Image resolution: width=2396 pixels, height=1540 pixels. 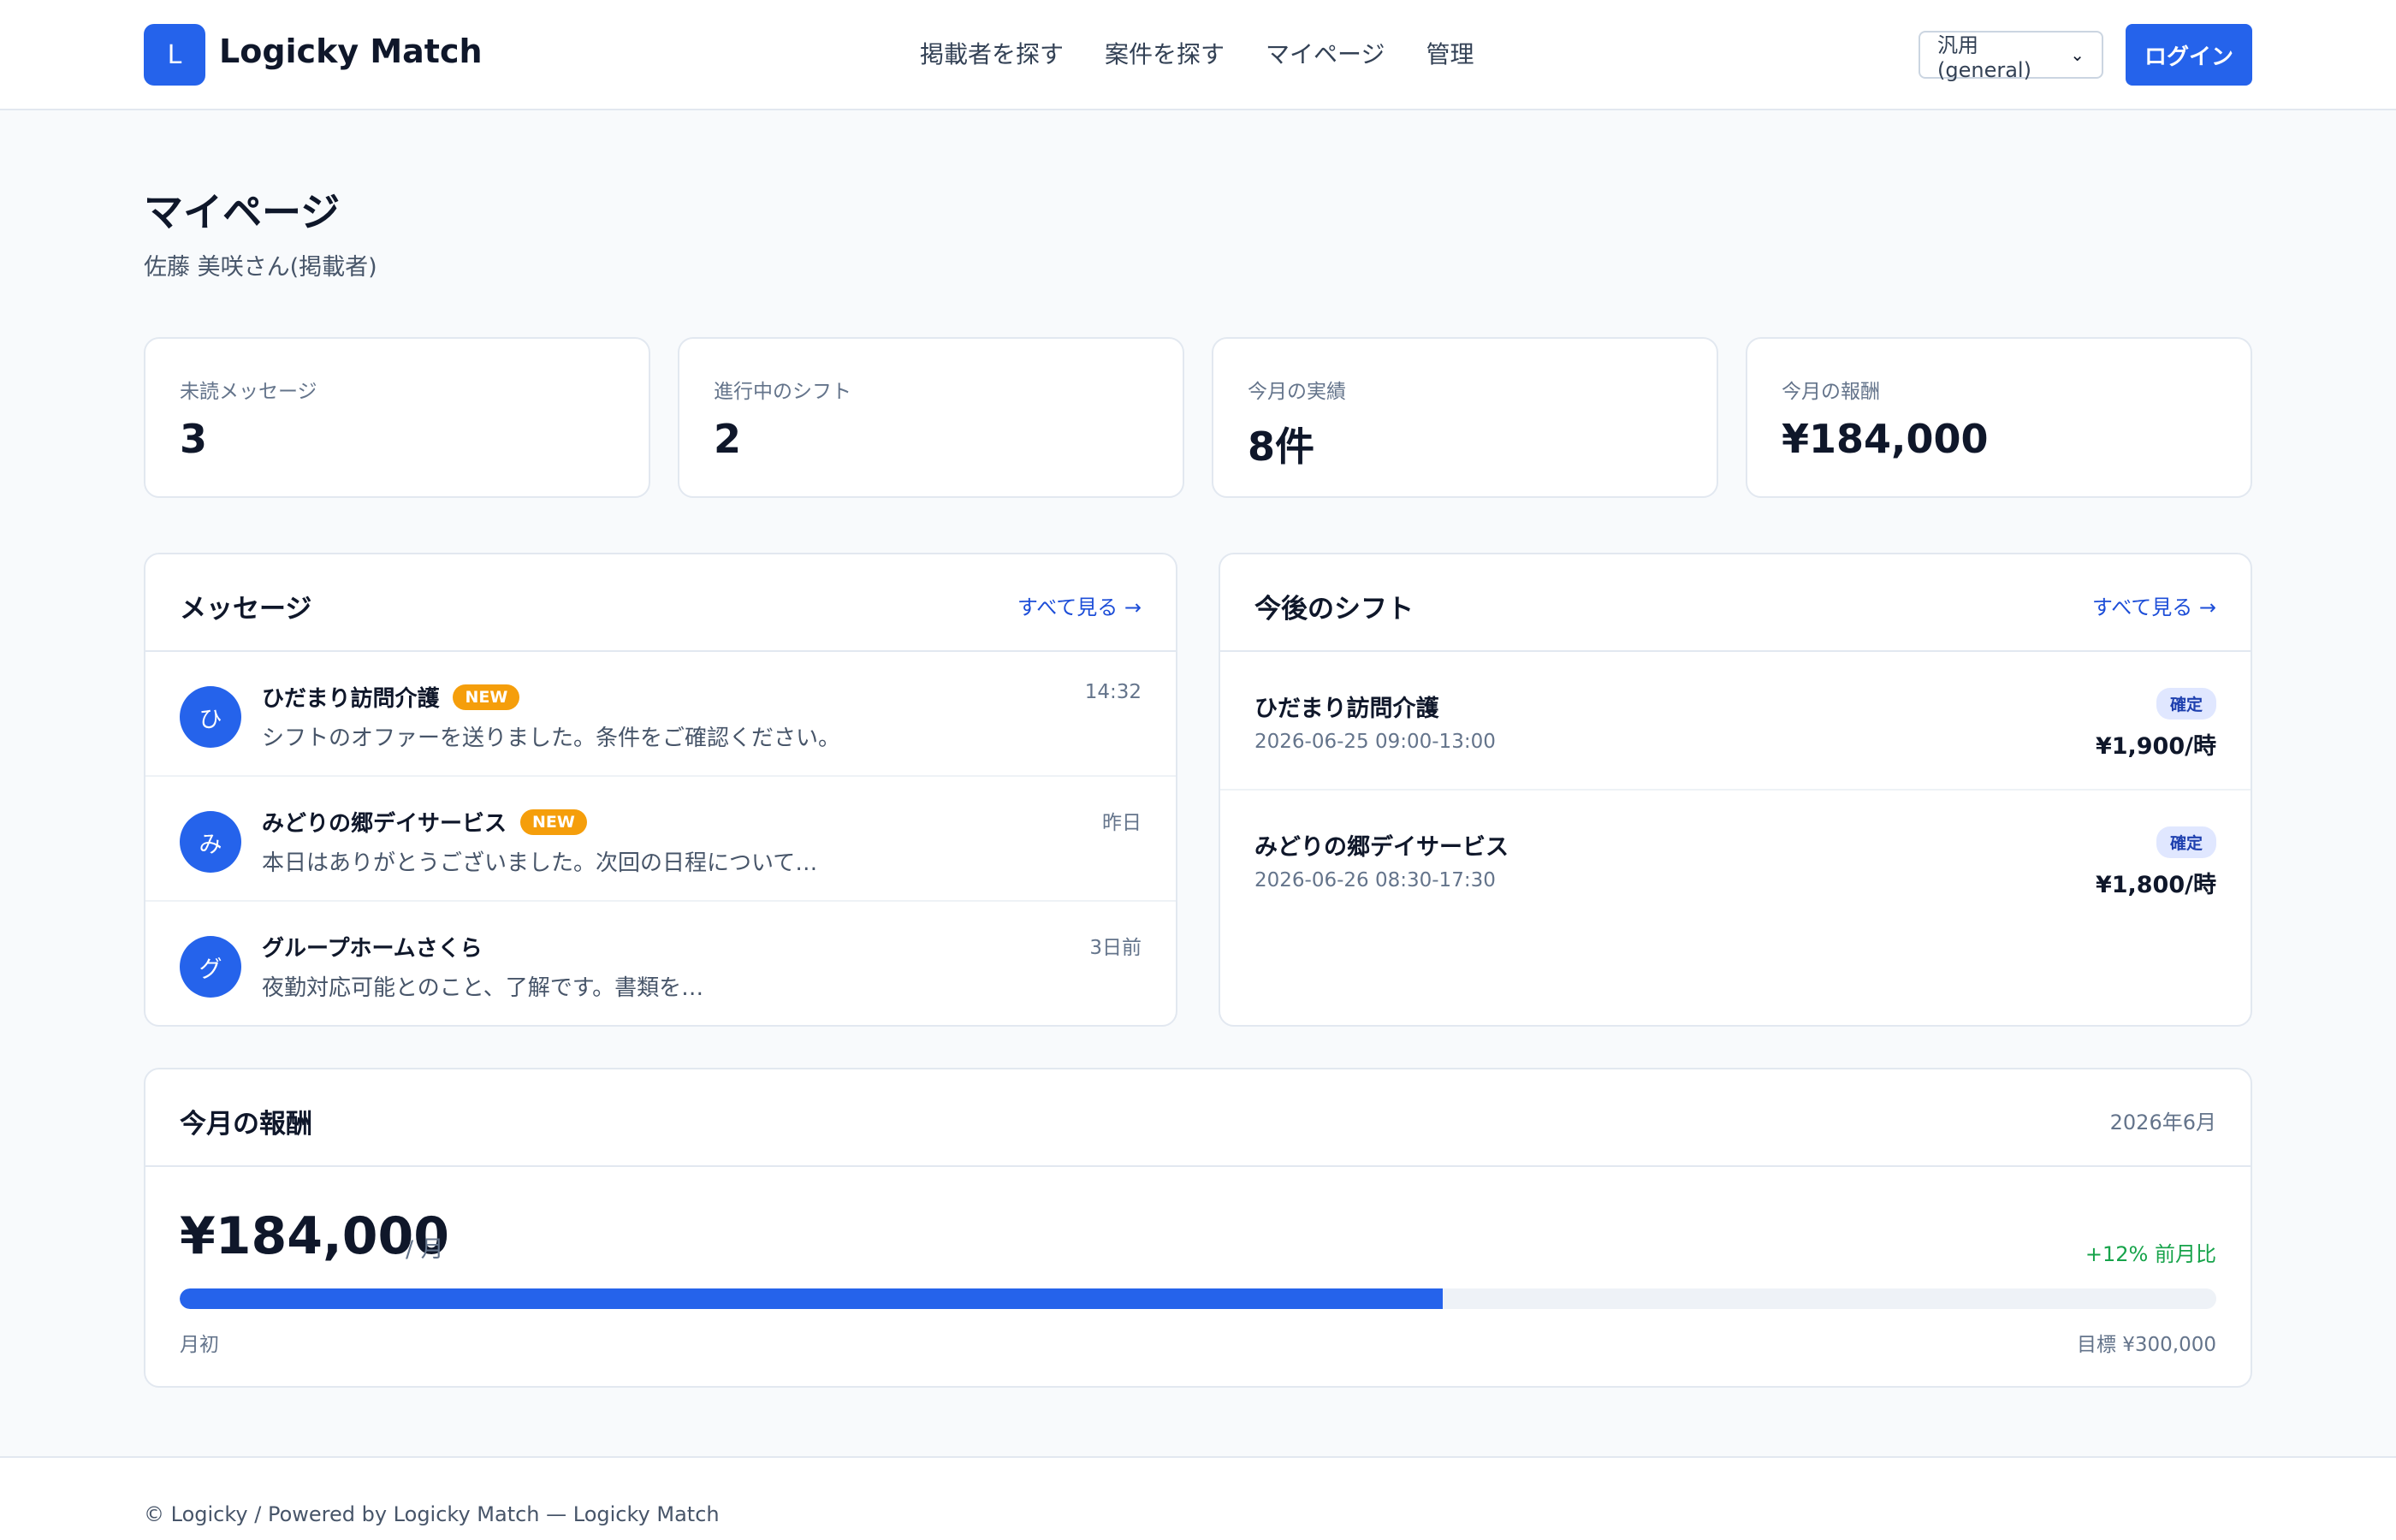 What do you see at coordinates (246, 609) in the screenshot?
I see `messages-title: メッセージ` at bounding box center [246, 609].